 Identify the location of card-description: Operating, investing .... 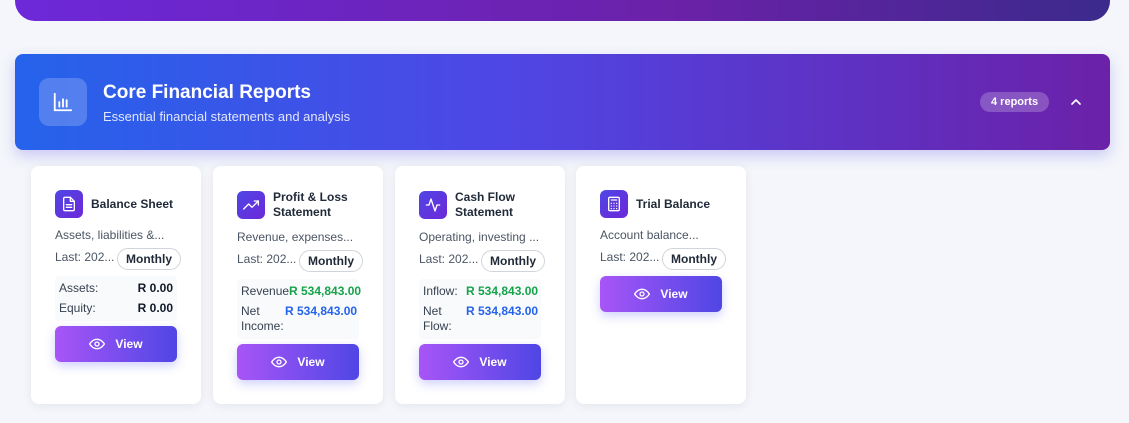
(479, 237).